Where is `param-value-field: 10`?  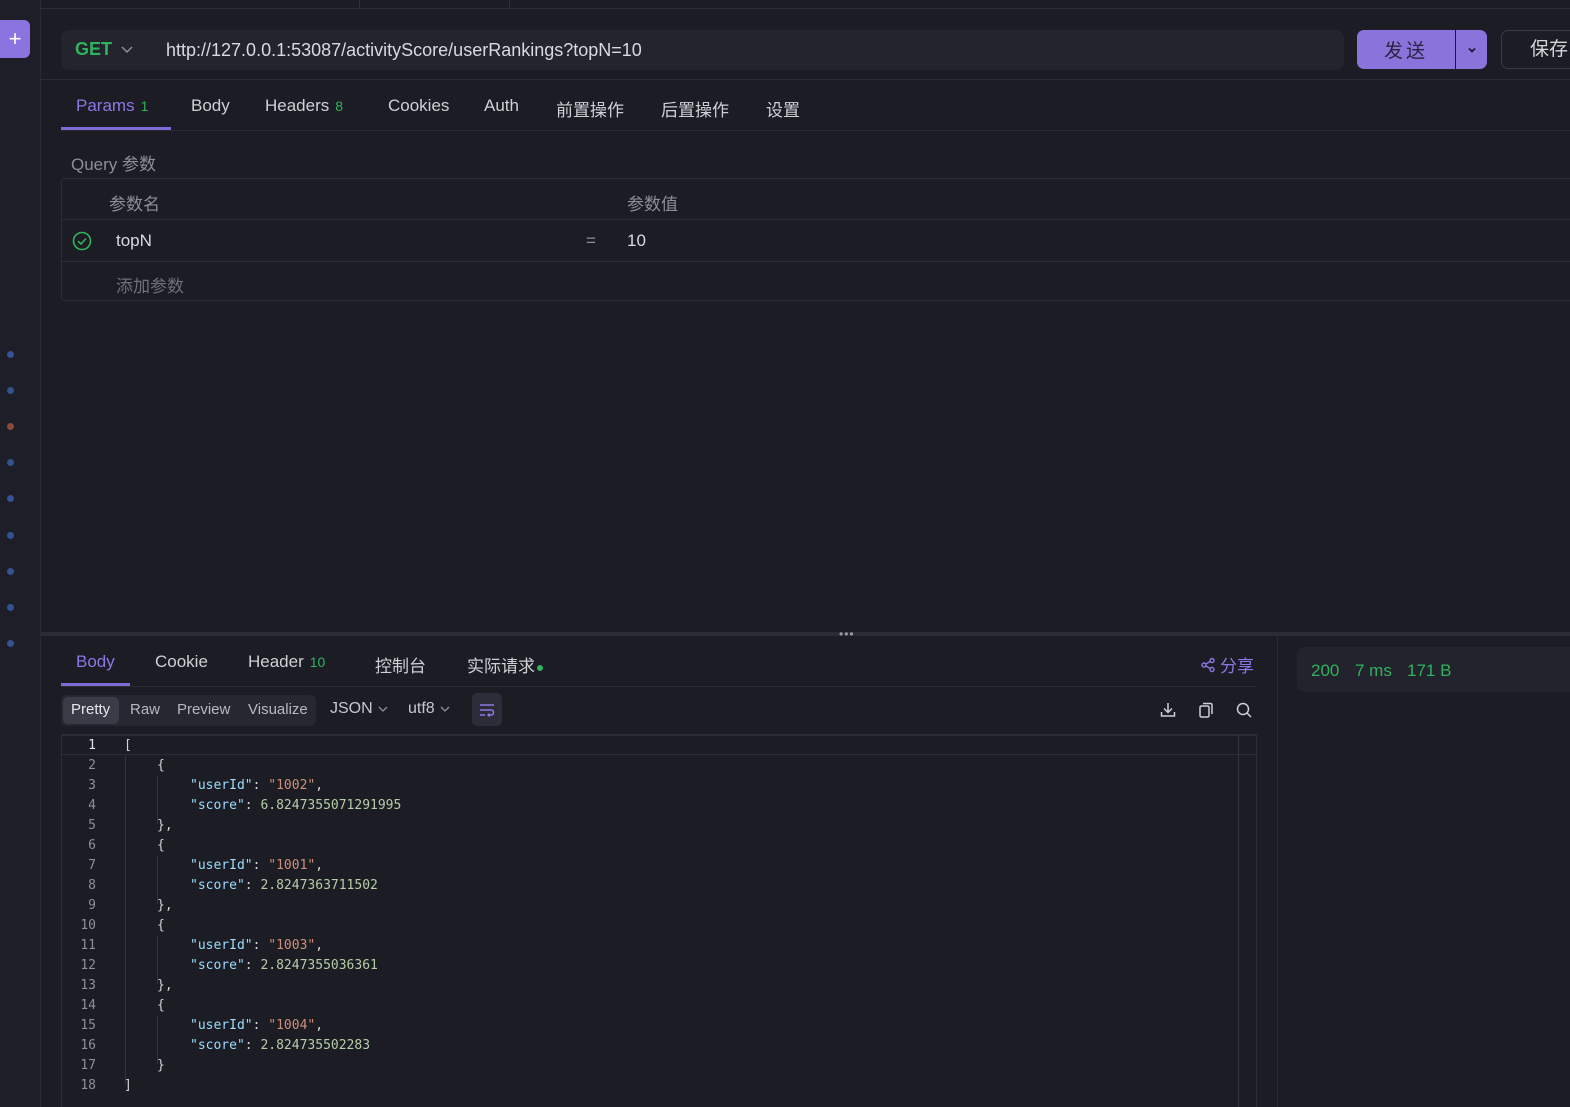
param-value-field: 10 is located at coordinates (636, 241).